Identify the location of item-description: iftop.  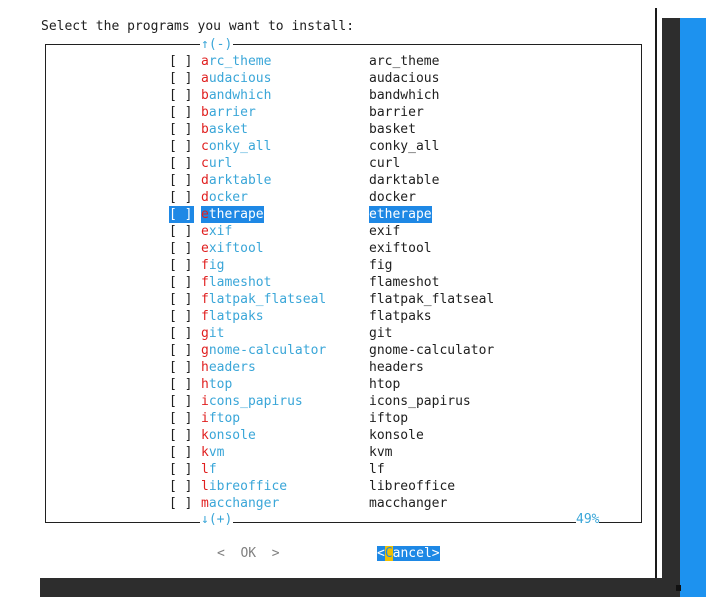
(389, 418).